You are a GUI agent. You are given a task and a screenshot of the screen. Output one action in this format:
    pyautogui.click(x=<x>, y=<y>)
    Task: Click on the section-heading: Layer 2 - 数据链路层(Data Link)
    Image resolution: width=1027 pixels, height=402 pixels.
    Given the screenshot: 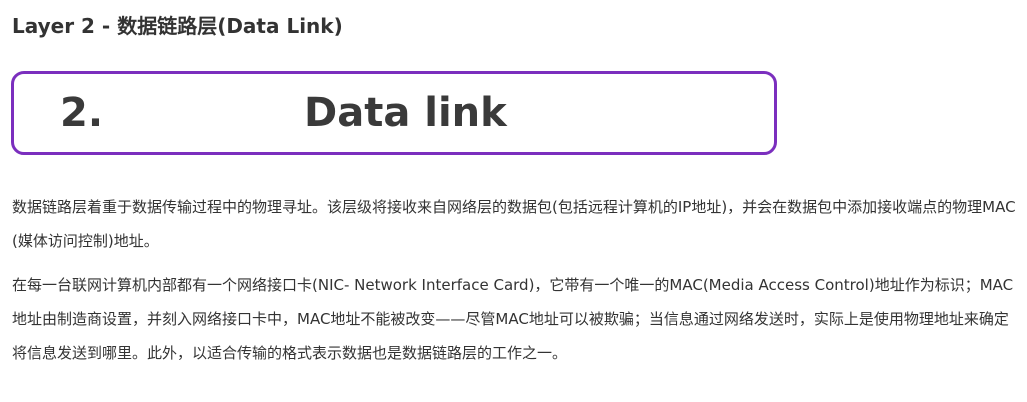 What is the action you would take?
    pyautogui.click(x=177, y=26)
    